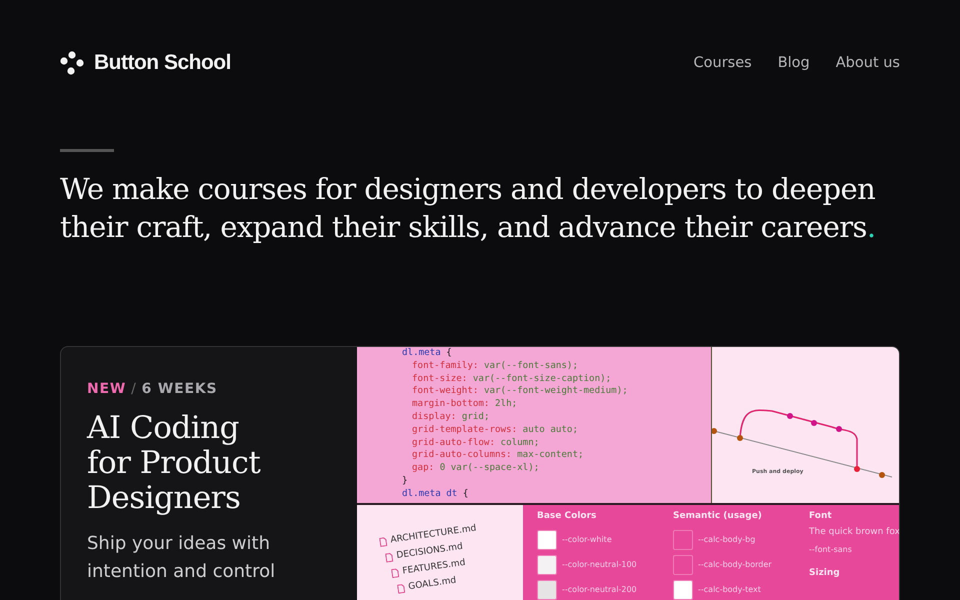  What do you see at coordinates (495, 430) in the screenshot?
I see `code-line: grid-template-rows: auto auto;` at bounding box center [495, 430].